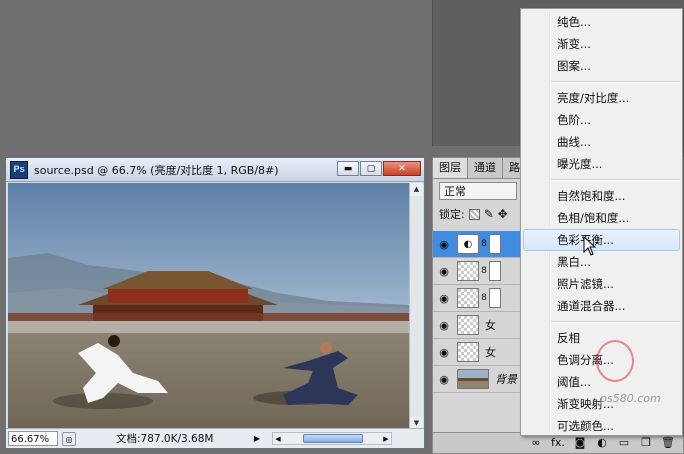 This screenshot has height=454, width=684. What do you see at coordinates (468, 244) in the screenshot?
I see `adjustment-layer-icon: ◐` at bounding box center [468, 244].